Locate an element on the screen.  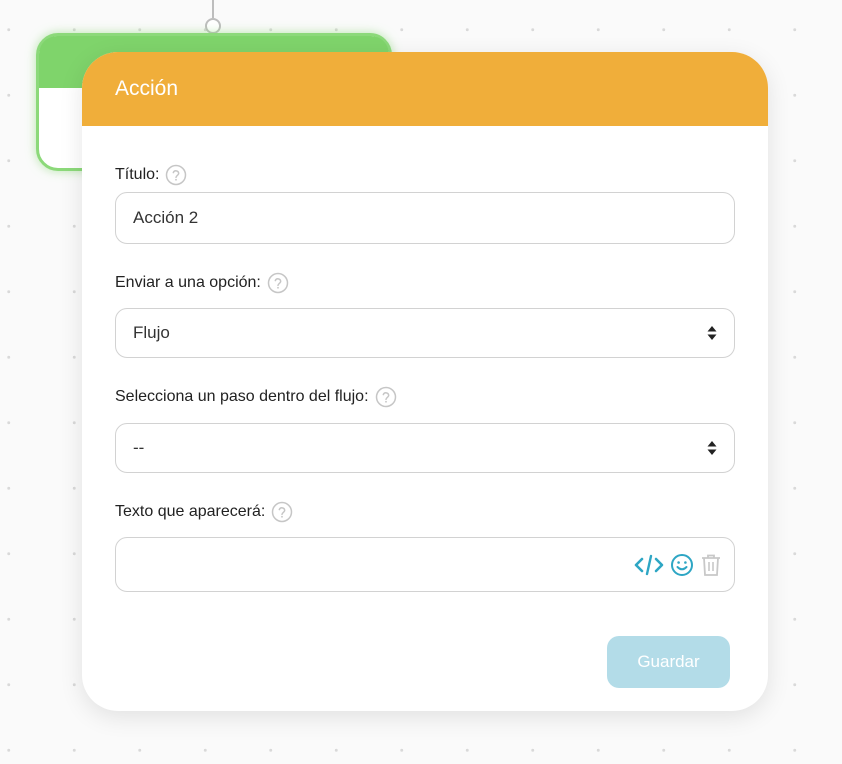
step-label-row: Selecciona un paso dentro del flujo: is located at coordinates (256, 397).